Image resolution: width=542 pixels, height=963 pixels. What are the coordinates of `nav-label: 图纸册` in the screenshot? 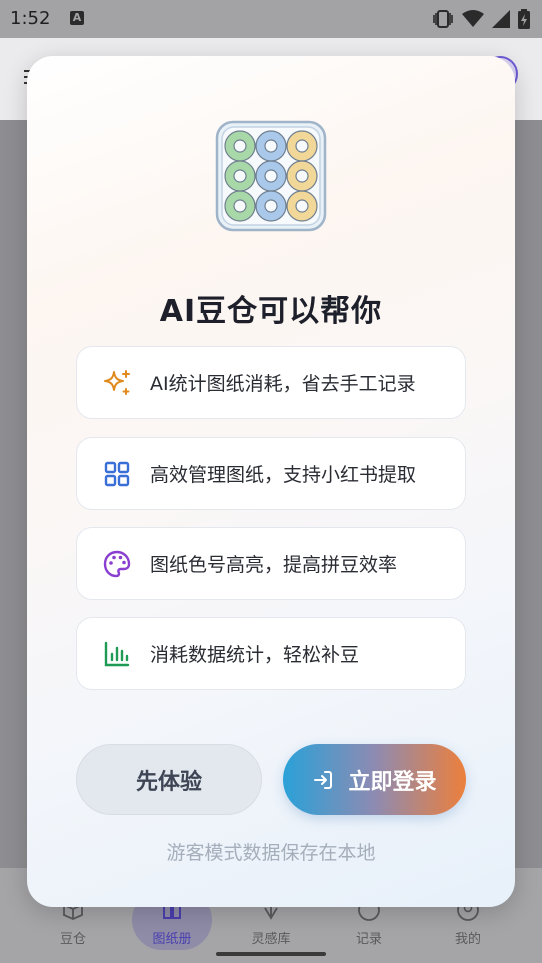 It's located at (172, 939).